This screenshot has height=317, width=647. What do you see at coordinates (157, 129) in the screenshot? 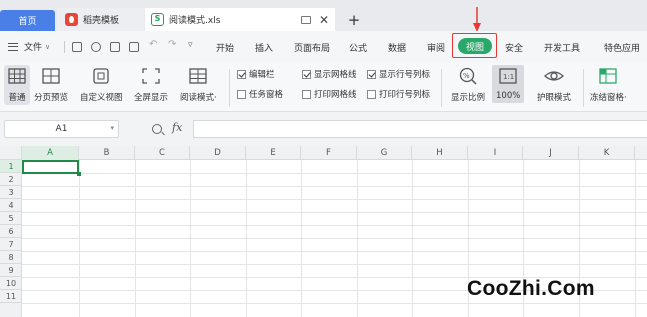
I see `search-icon` at bounding box center [157, 129].